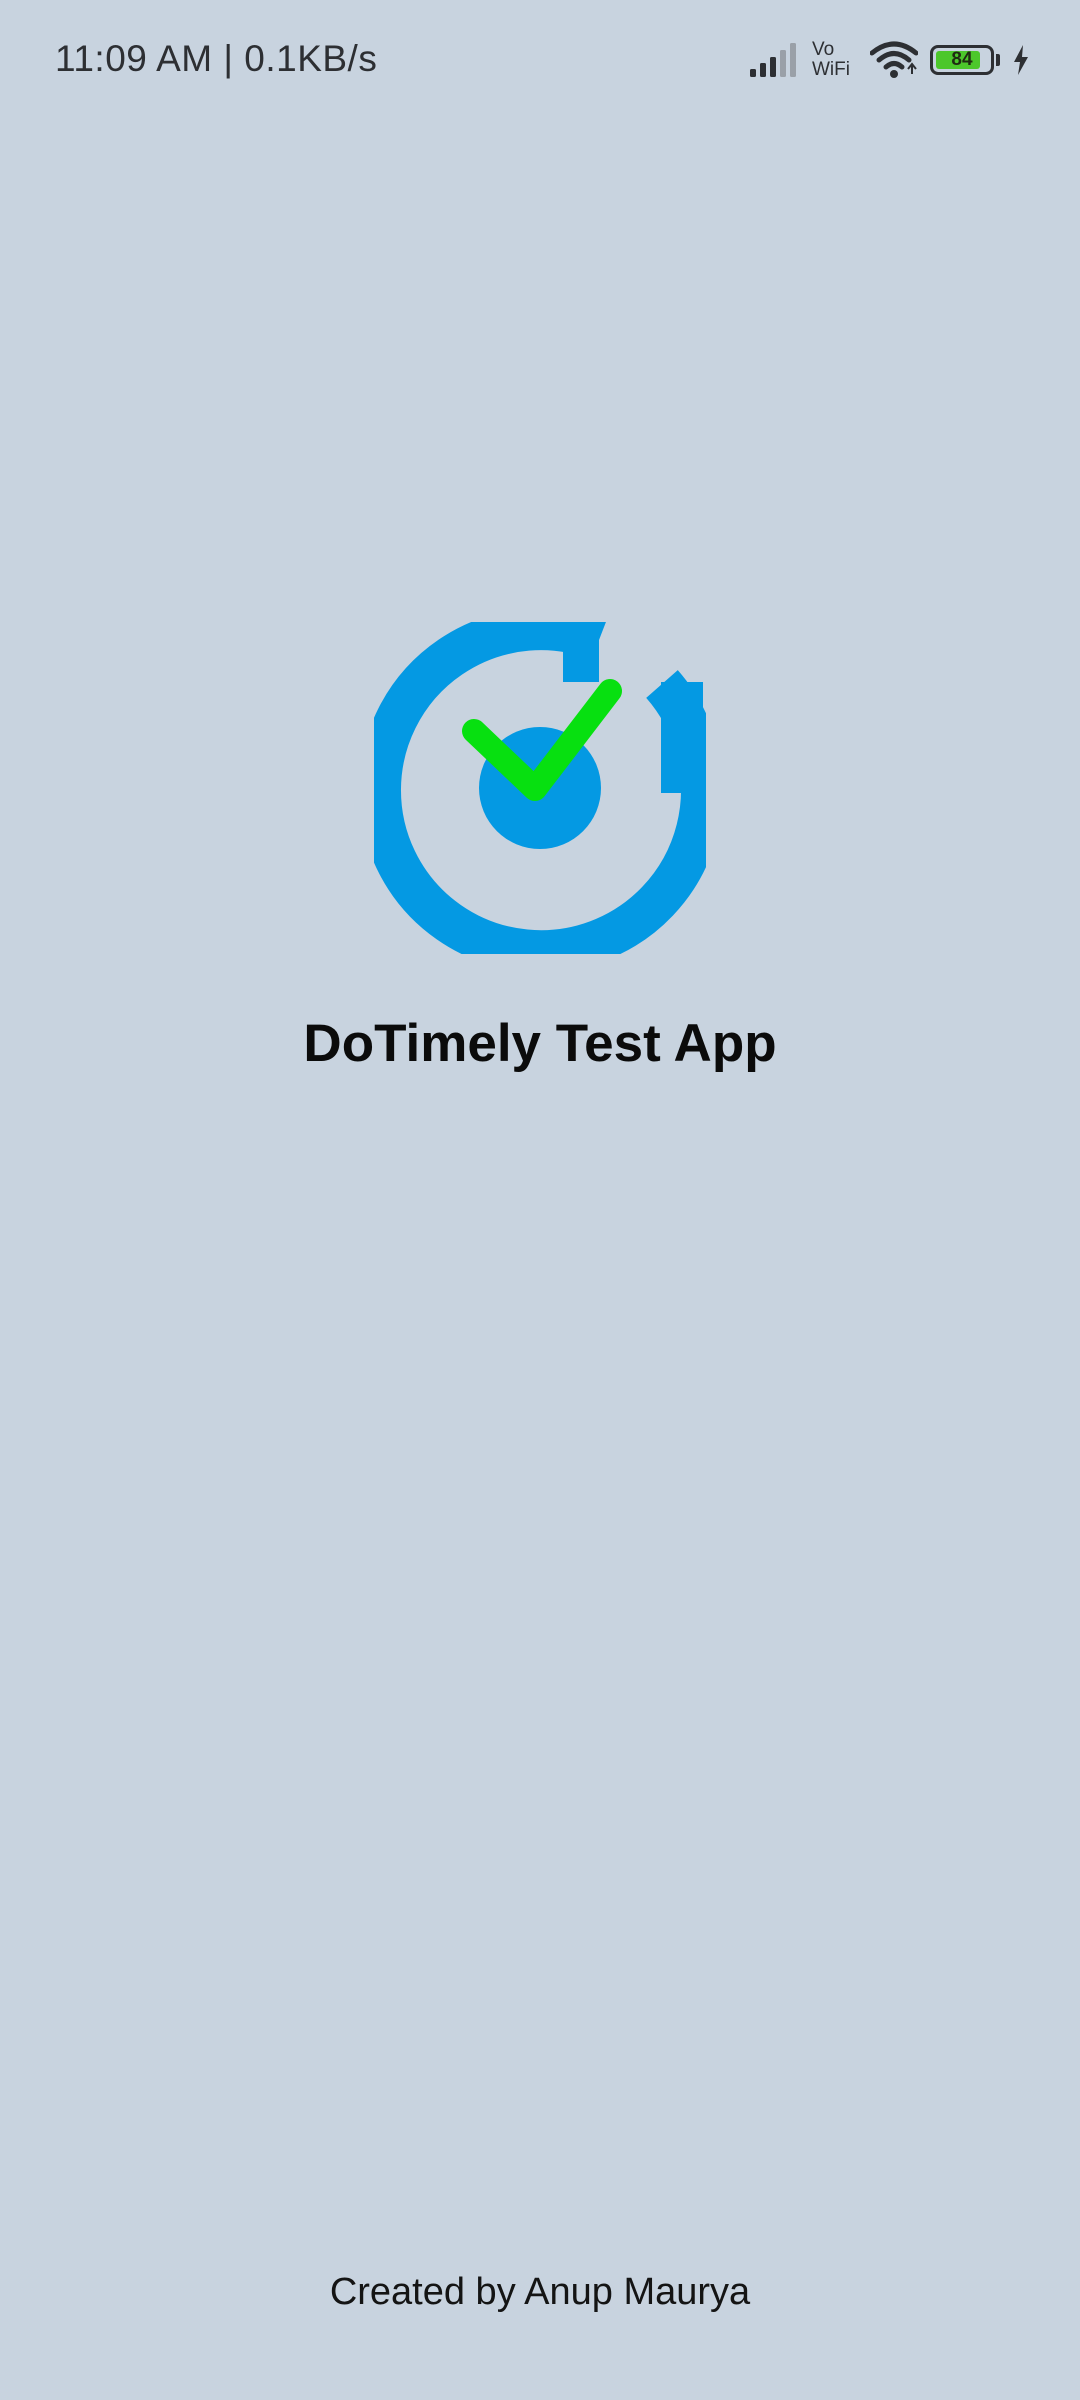 The width and height of the screenshot is (1080, 2400). I want to click on vowifi-icon: Vo WiFi, so click(835, 60).